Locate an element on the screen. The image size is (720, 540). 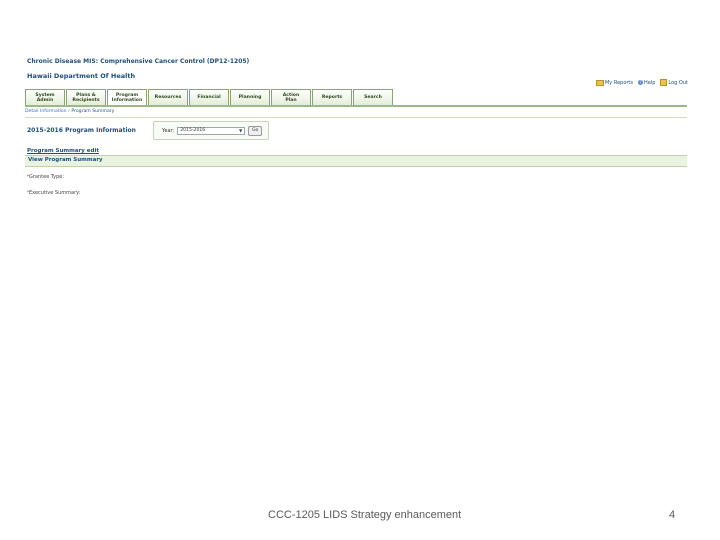
grantee-type-field: *Grantee Type: is located at coordinates (45, 177).